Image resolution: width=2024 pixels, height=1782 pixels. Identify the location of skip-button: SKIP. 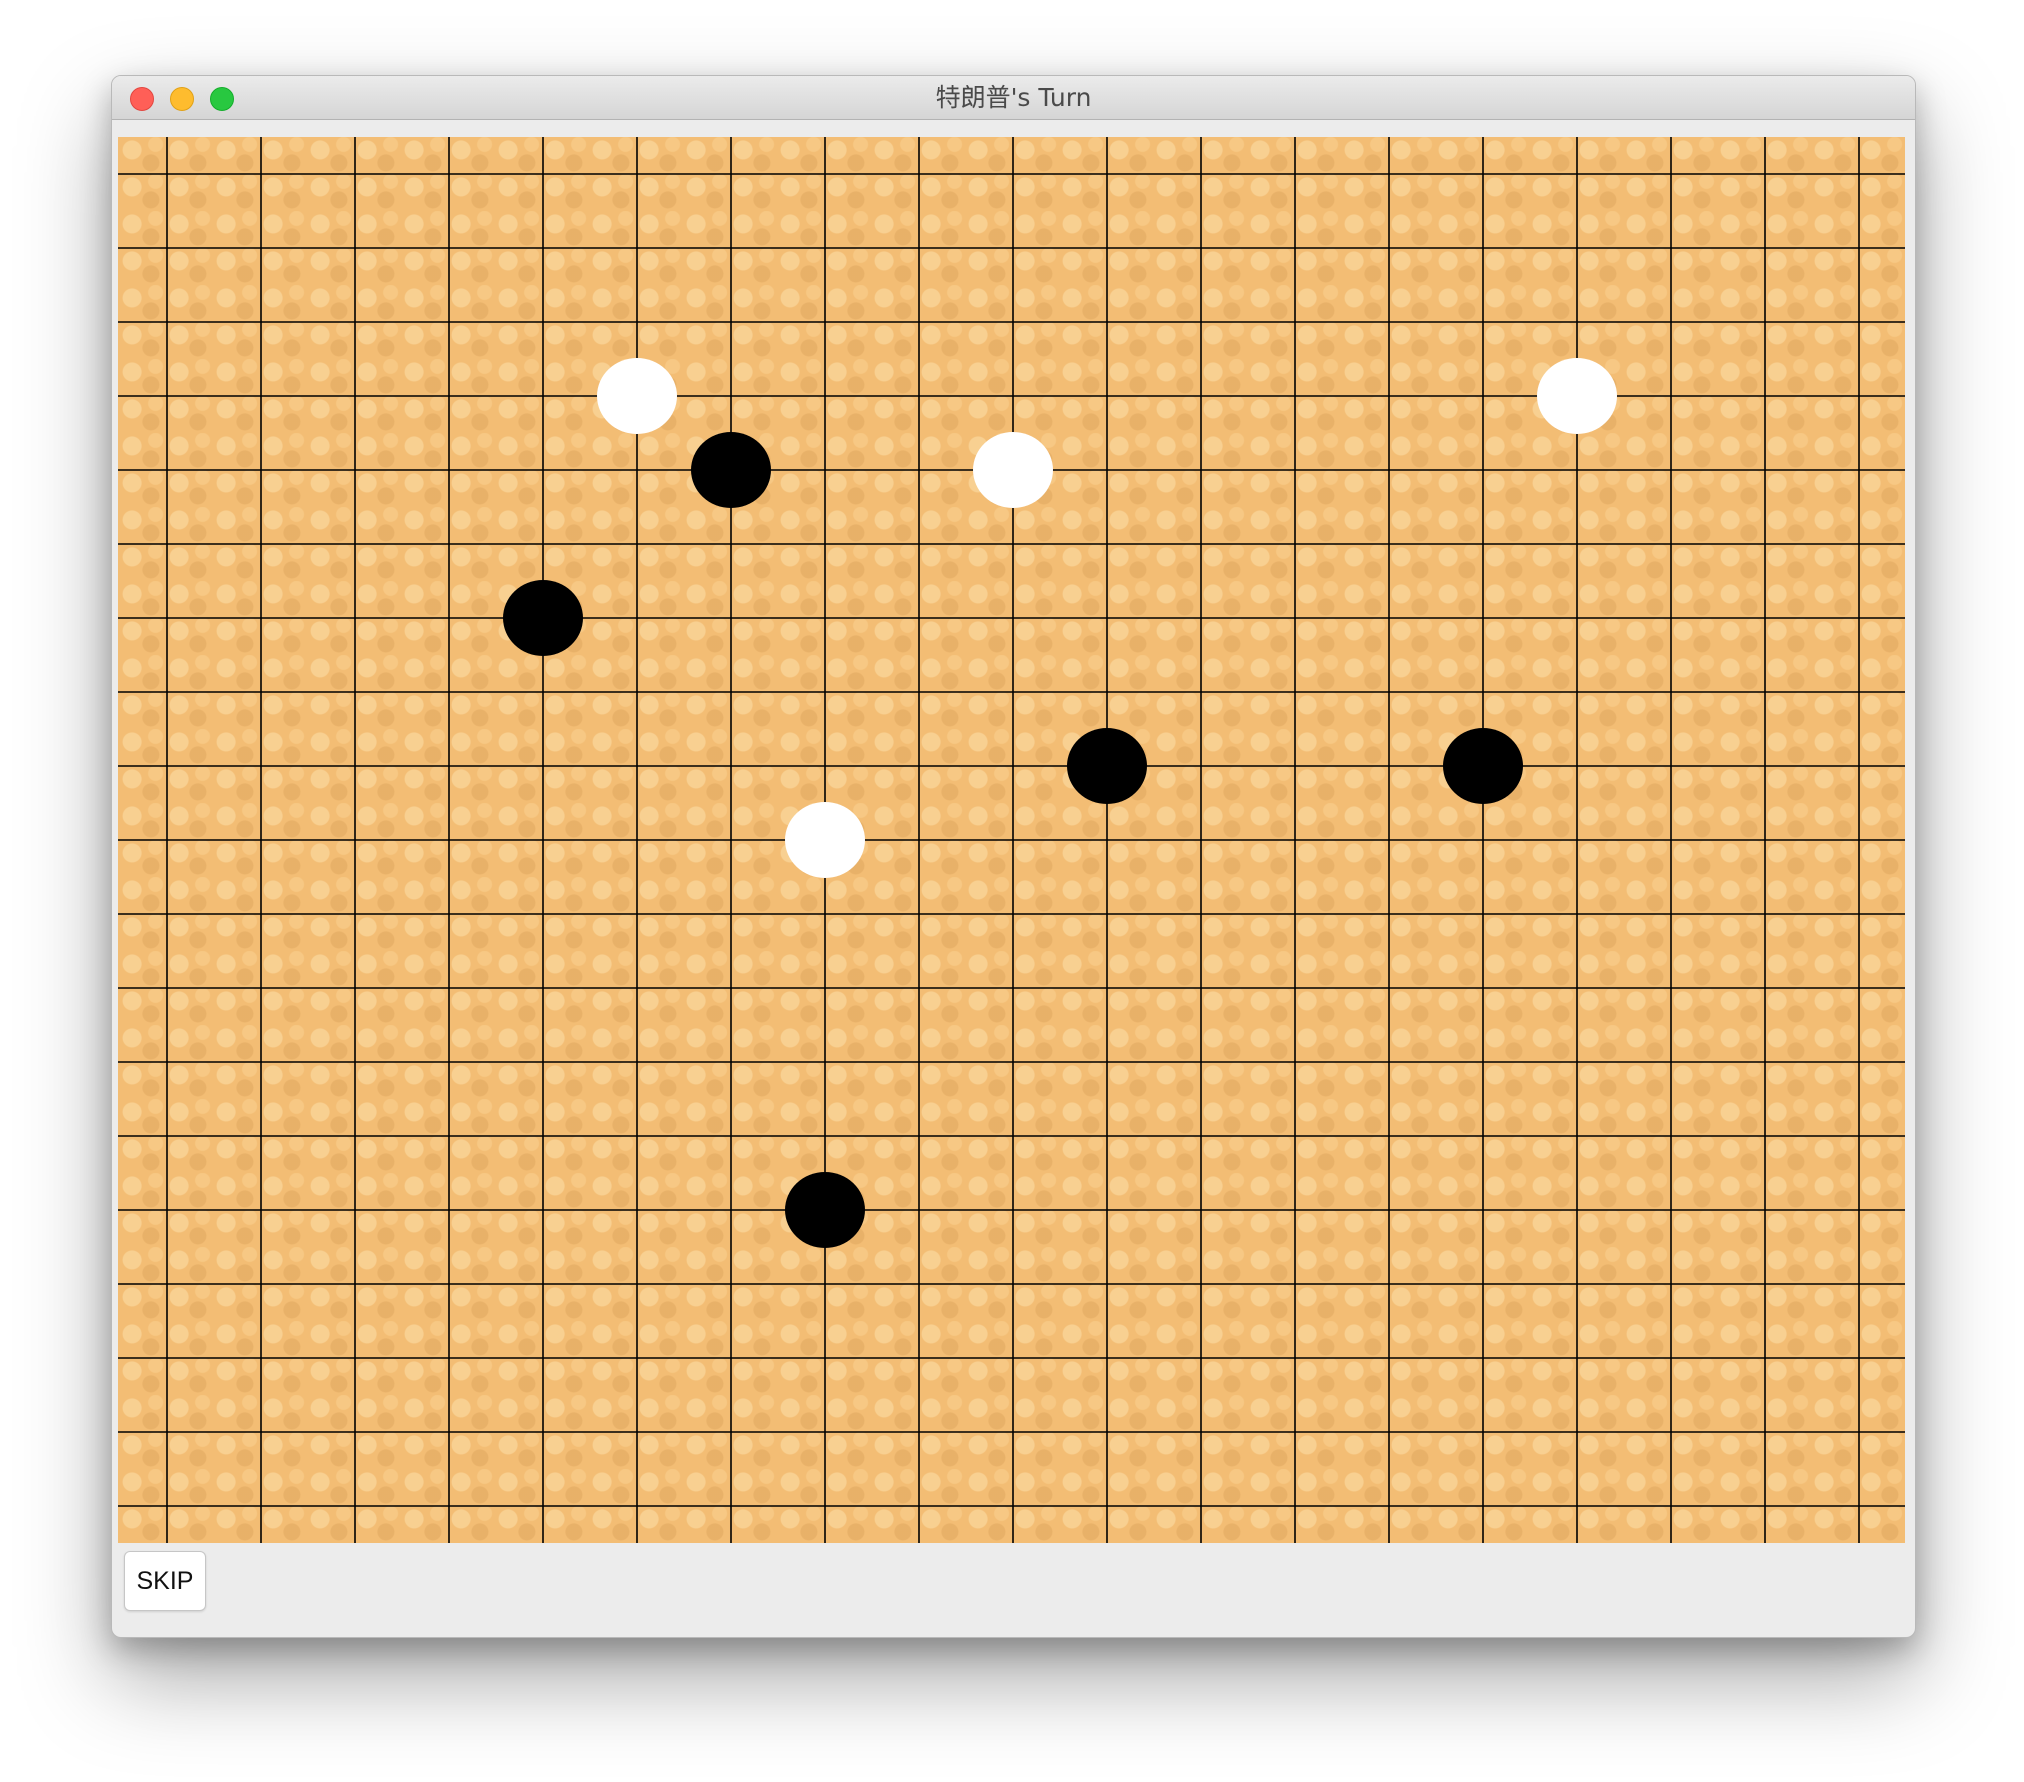
(165, 1581).